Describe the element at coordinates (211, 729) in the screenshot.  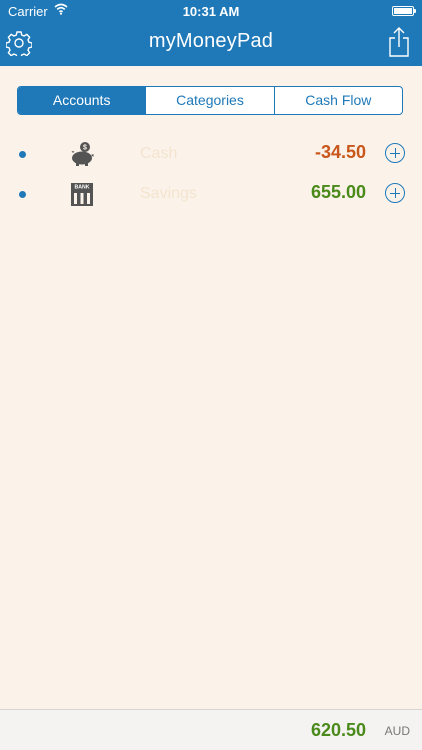
I see `totals-footer: 620.50 AUD` at that location.